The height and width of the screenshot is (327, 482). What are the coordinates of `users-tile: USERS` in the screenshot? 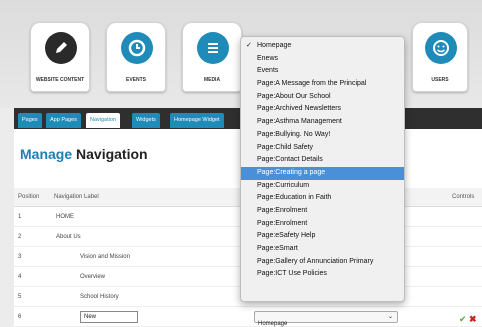 It's located at (440, 57).